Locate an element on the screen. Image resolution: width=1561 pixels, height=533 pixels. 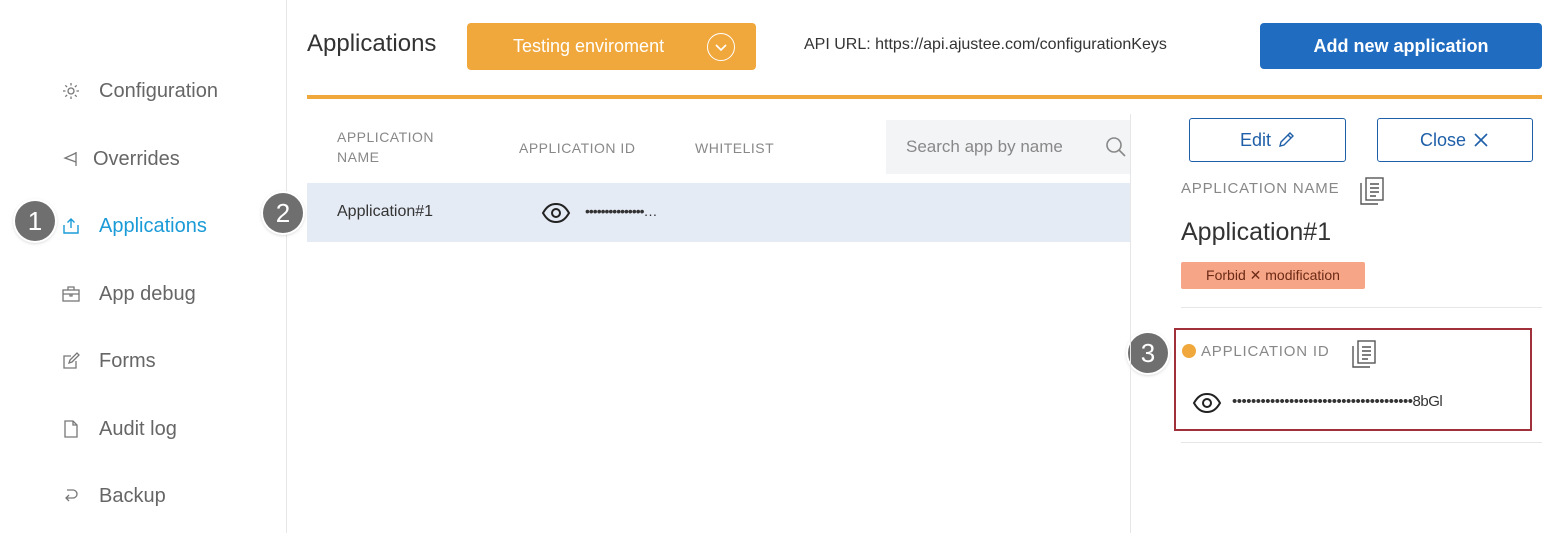
forbid-modification-badge: Forbid ✕ modification is located at coordinates (1273, 275).